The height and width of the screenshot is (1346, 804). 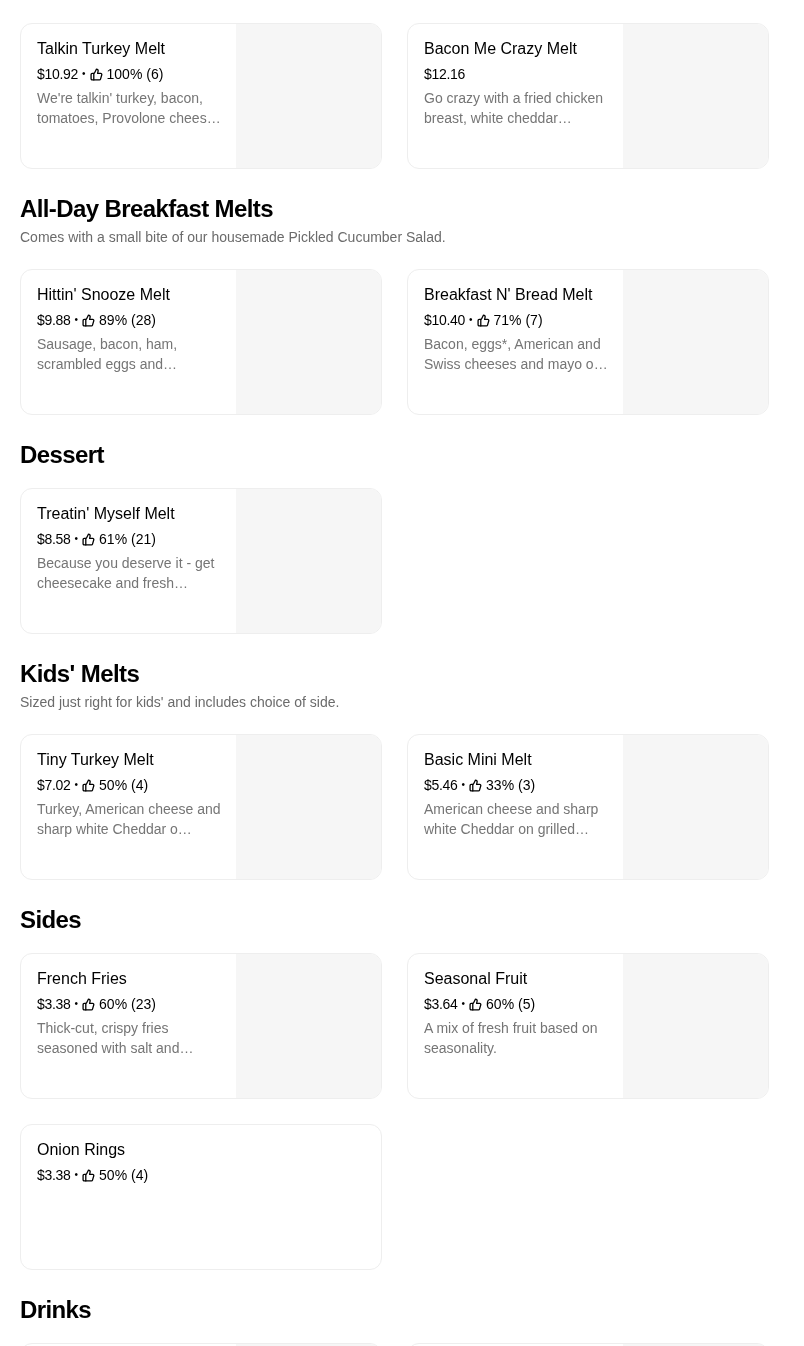 What do you see at coordinates (80, 674) in the screenshot?
I see `section-heading: Kids' Melts` at bounding box center [80, 674].